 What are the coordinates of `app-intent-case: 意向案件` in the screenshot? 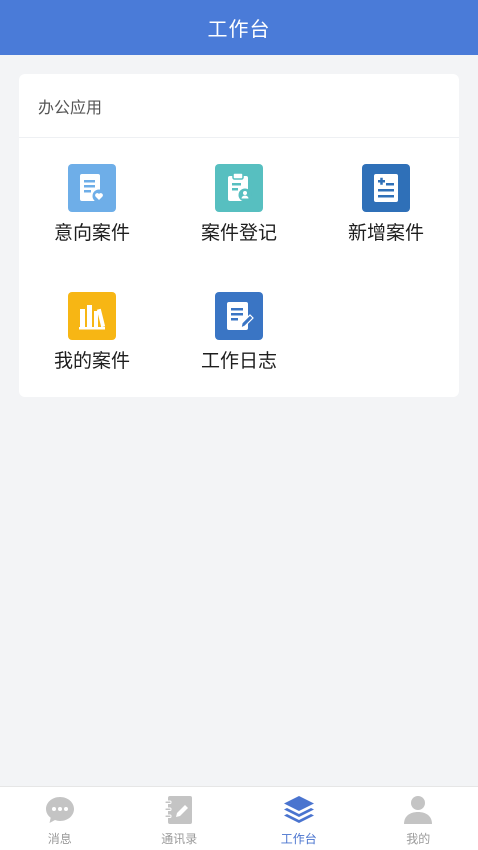 It's located at (92, 214).